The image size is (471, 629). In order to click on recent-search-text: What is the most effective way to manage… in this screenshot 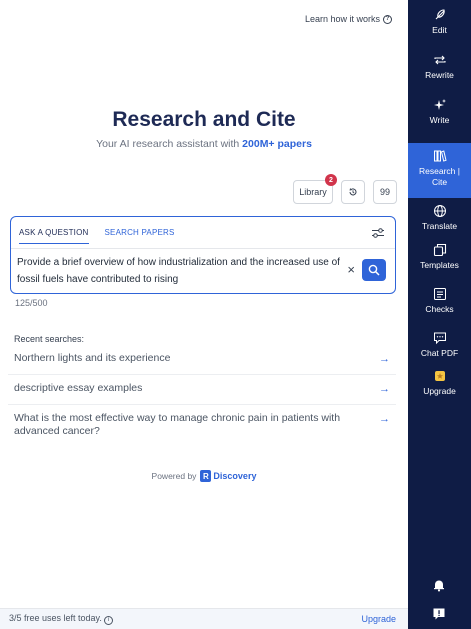, I will do `click(177, 424)`.